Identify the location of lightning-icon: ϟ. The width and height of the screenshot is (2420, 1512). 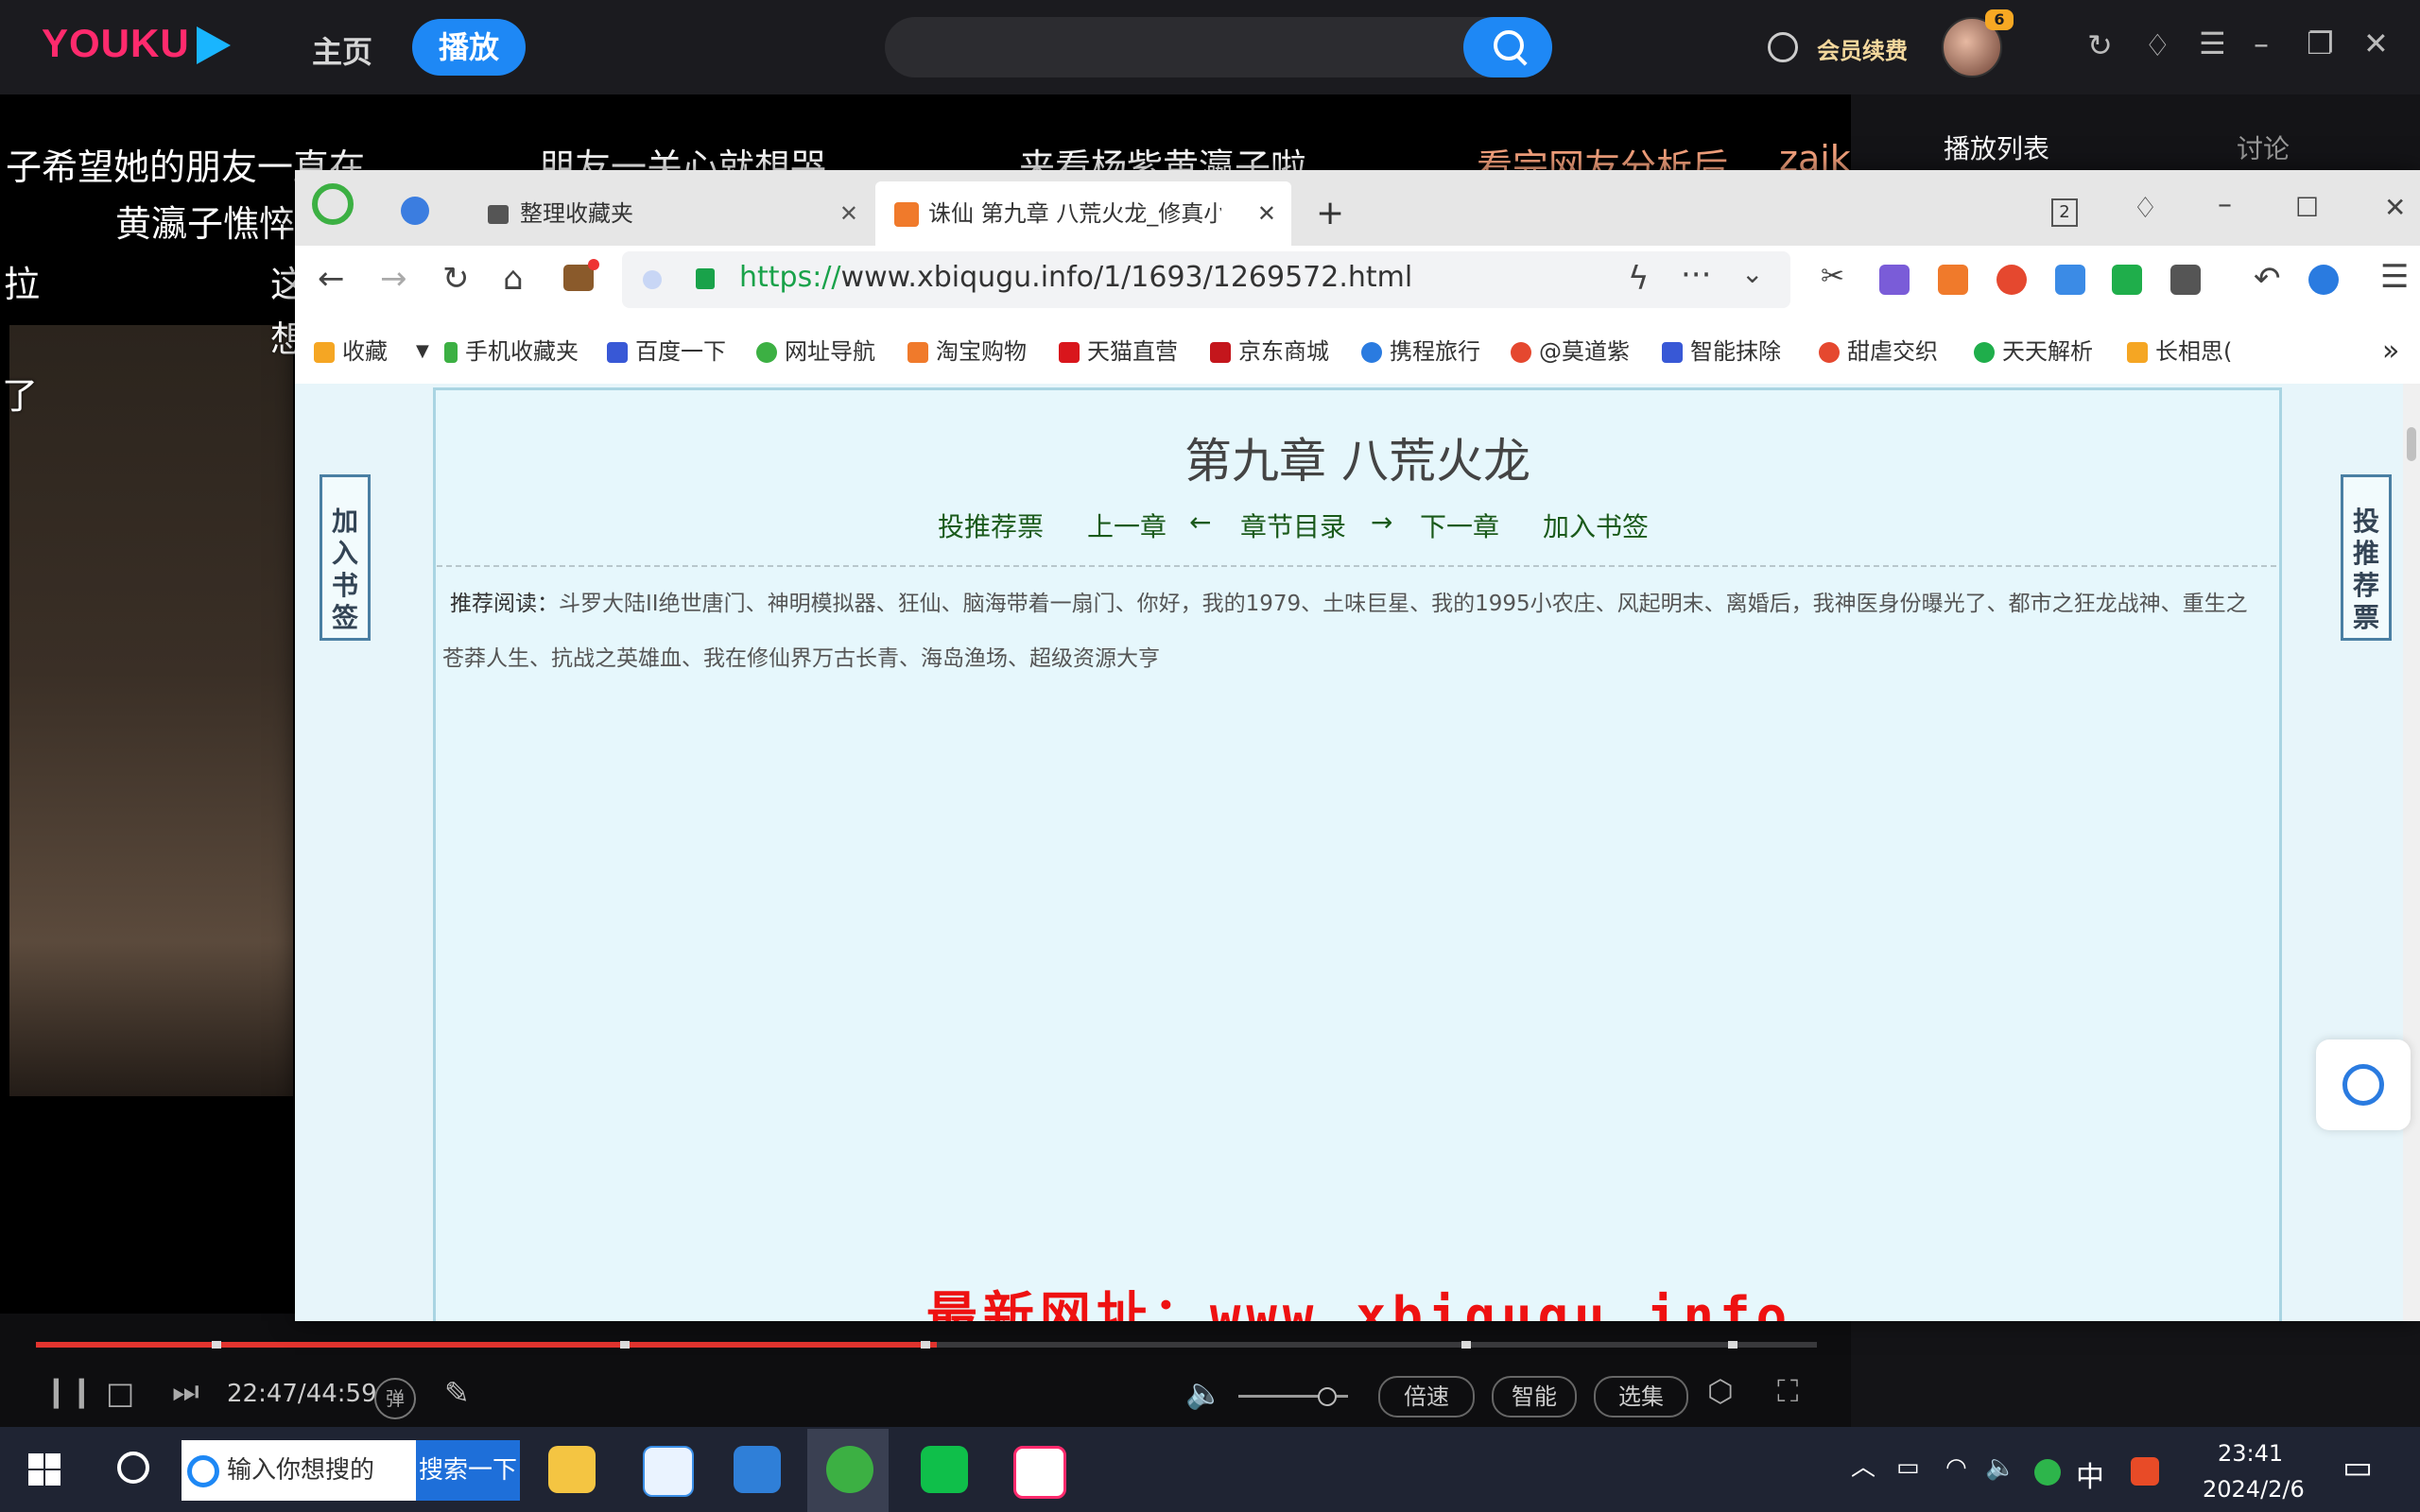
(1638, 279).